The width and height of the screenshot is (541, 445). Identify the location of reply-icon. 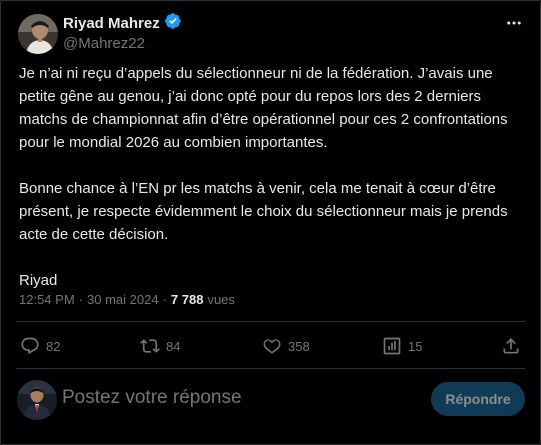
(30, 346).